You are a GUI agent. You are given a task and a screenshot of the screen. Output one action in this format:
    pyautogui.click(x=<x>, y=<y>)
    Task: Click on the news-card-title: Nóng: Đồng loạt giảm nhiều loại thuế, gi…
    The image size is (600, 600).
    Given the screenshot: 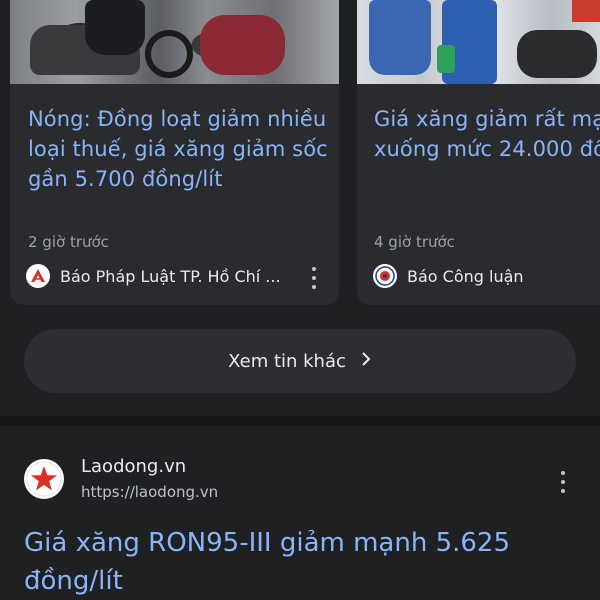 What is the action you would take?
    pyautogui.click(x=180, y=149)
    